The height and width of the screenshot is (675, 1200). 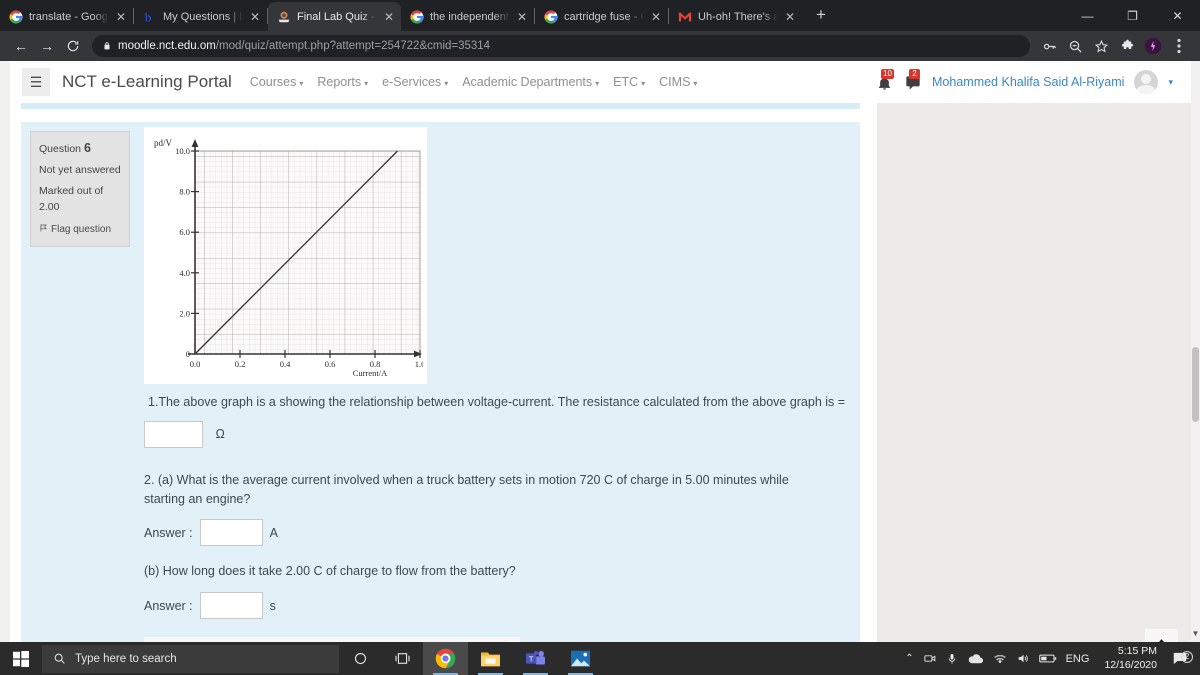 I want to click on question-marks: Marked out of 2.00, so click(x=71, y=199).